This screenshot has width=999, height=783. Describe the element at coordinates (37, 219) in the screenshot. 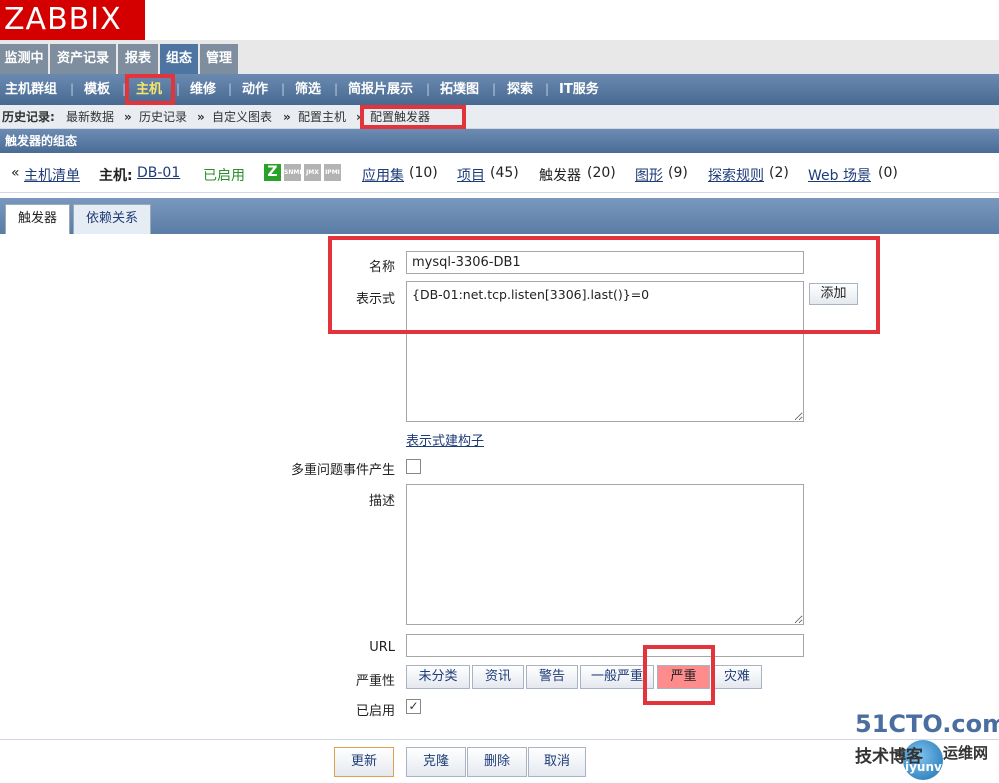

I see `tab-trigger: 触发器` at that location.